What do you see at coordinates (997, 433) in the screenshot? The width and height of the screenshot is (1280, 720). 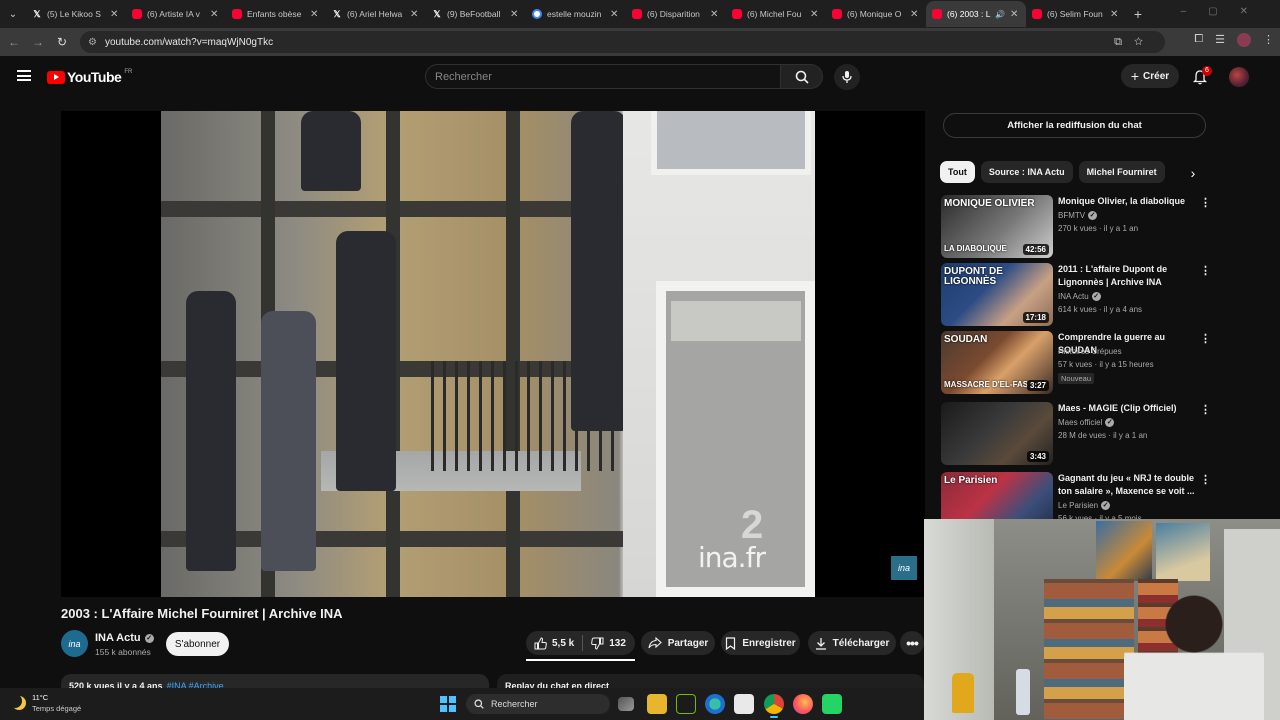 I see `video-thumbnail: 3:43` at bounding box center [997, 433].